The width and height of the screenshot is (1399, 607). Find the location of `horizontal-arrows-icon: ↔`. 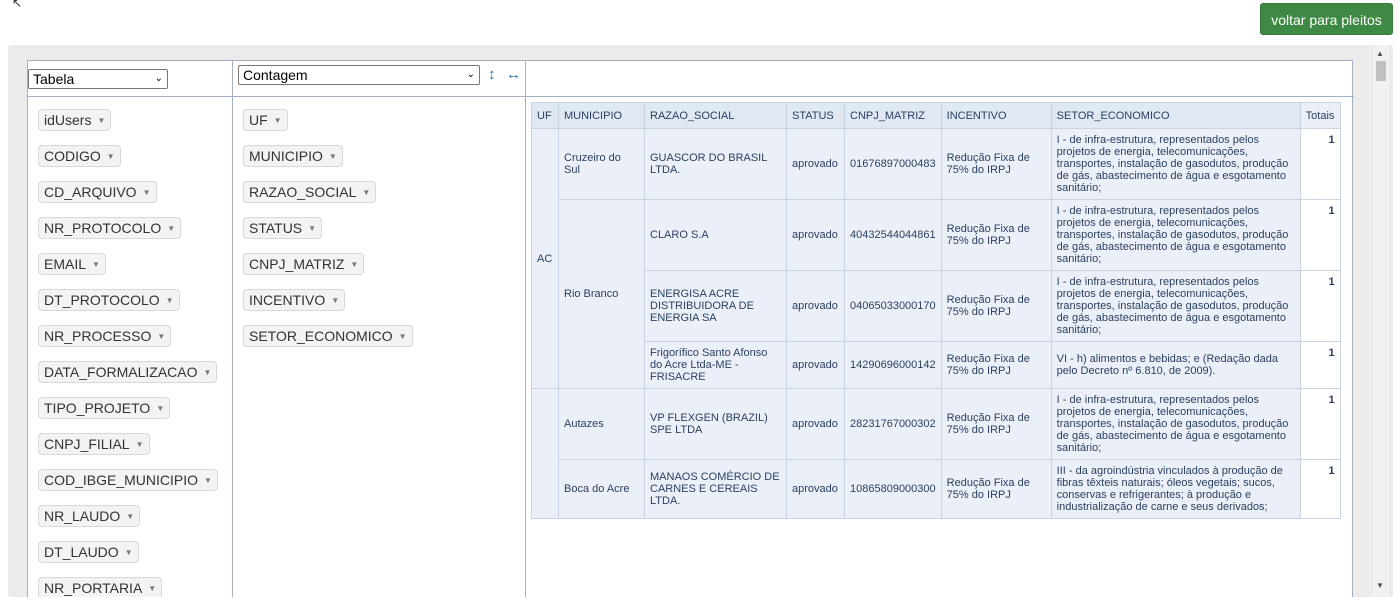

horizontal-arrows-icon: ↔ is located at coordinates (513, 74).